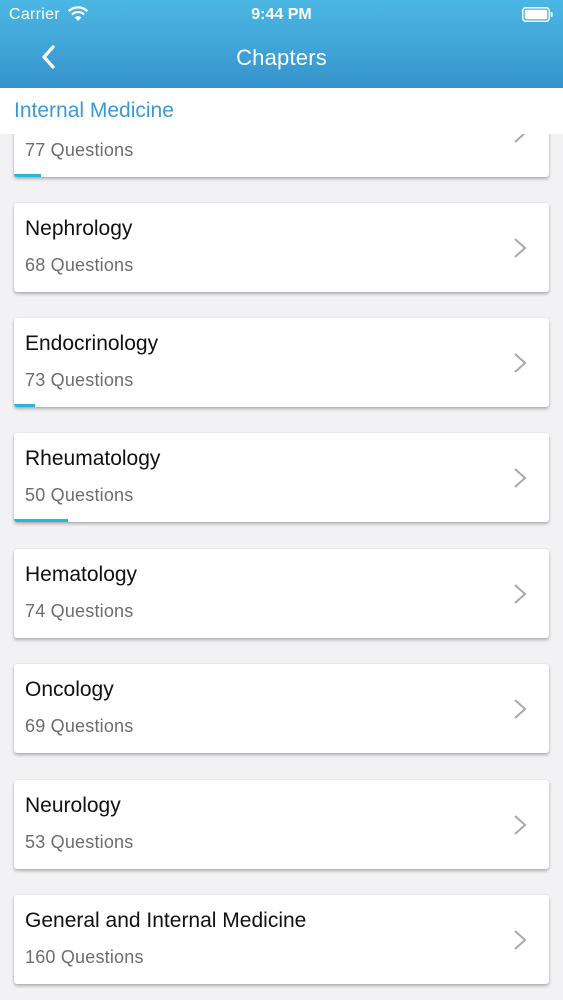 Image resolution: width=563 pixels, height=1000 pixels. What do you see at coordinates (281, 708) in the screenshot?
I see `chapter-card: Oncology 69 Questions` at bounding box center [281, 708].